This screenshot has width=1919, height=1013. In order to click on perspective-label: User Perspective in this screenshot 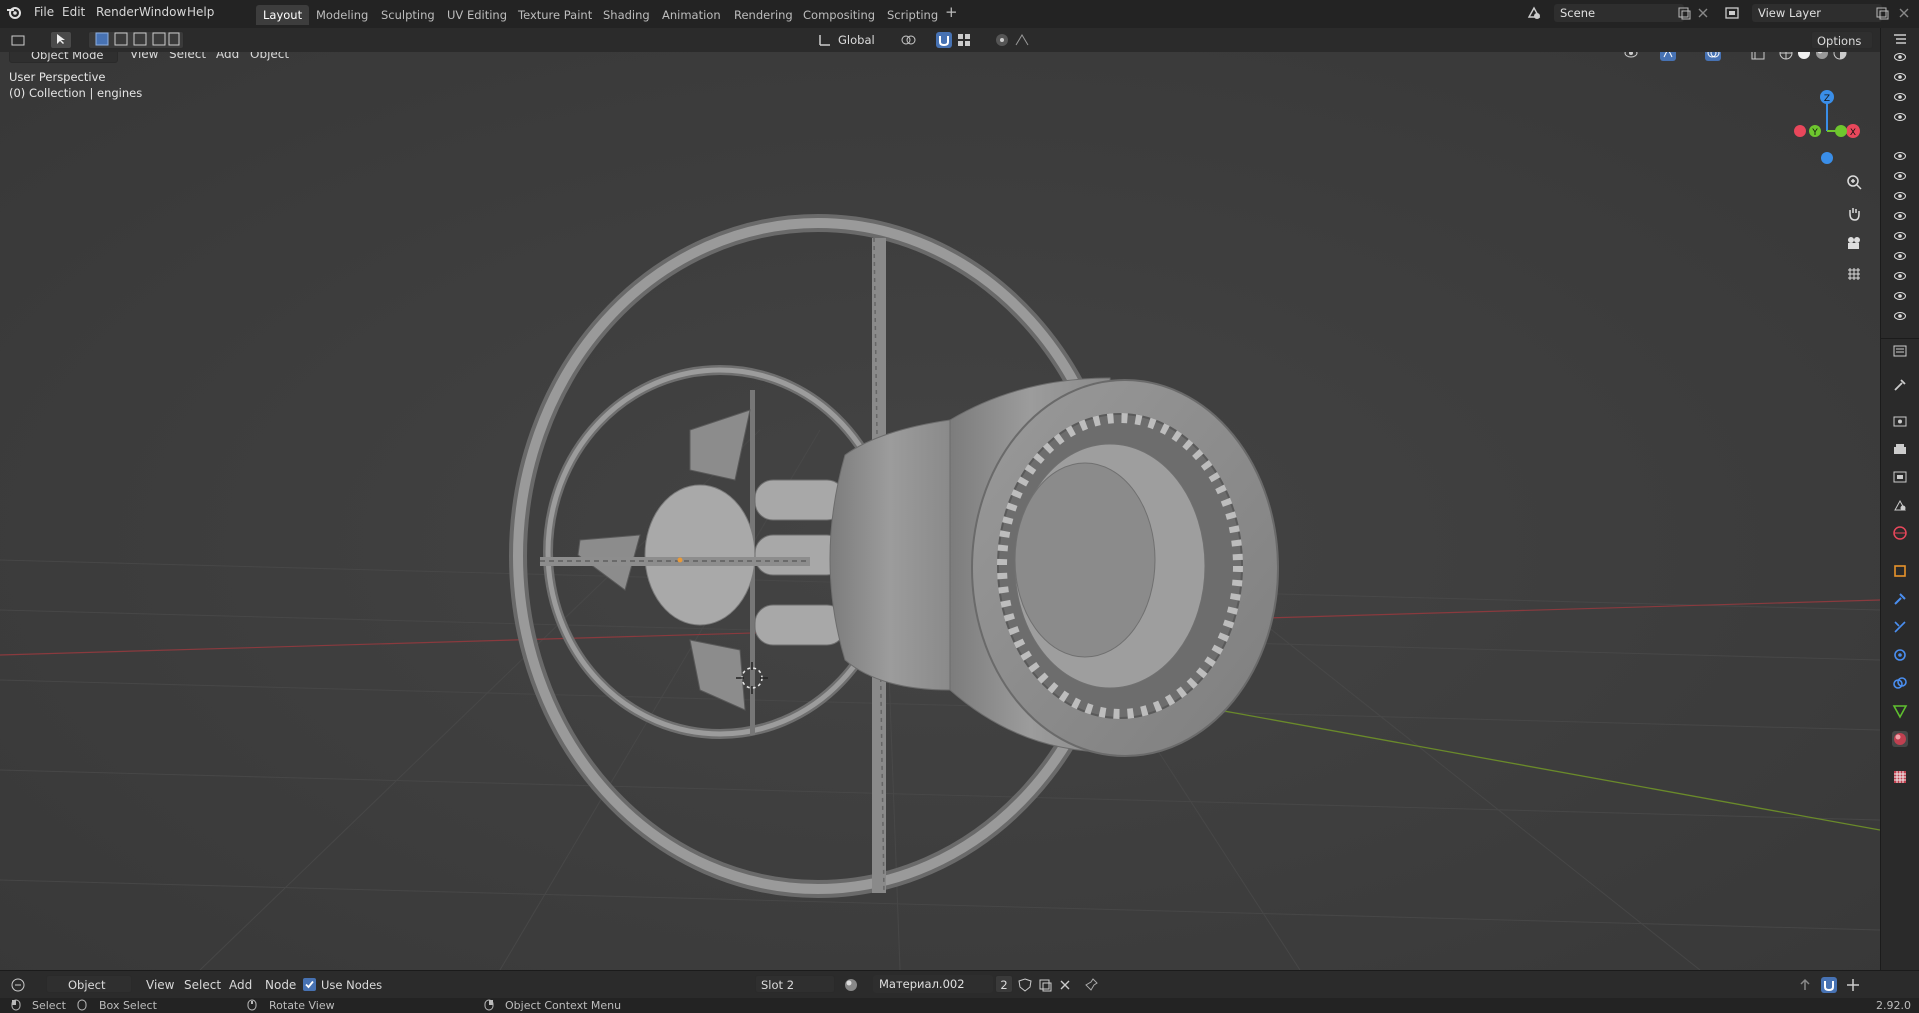, I will do `click(57, 77)`.